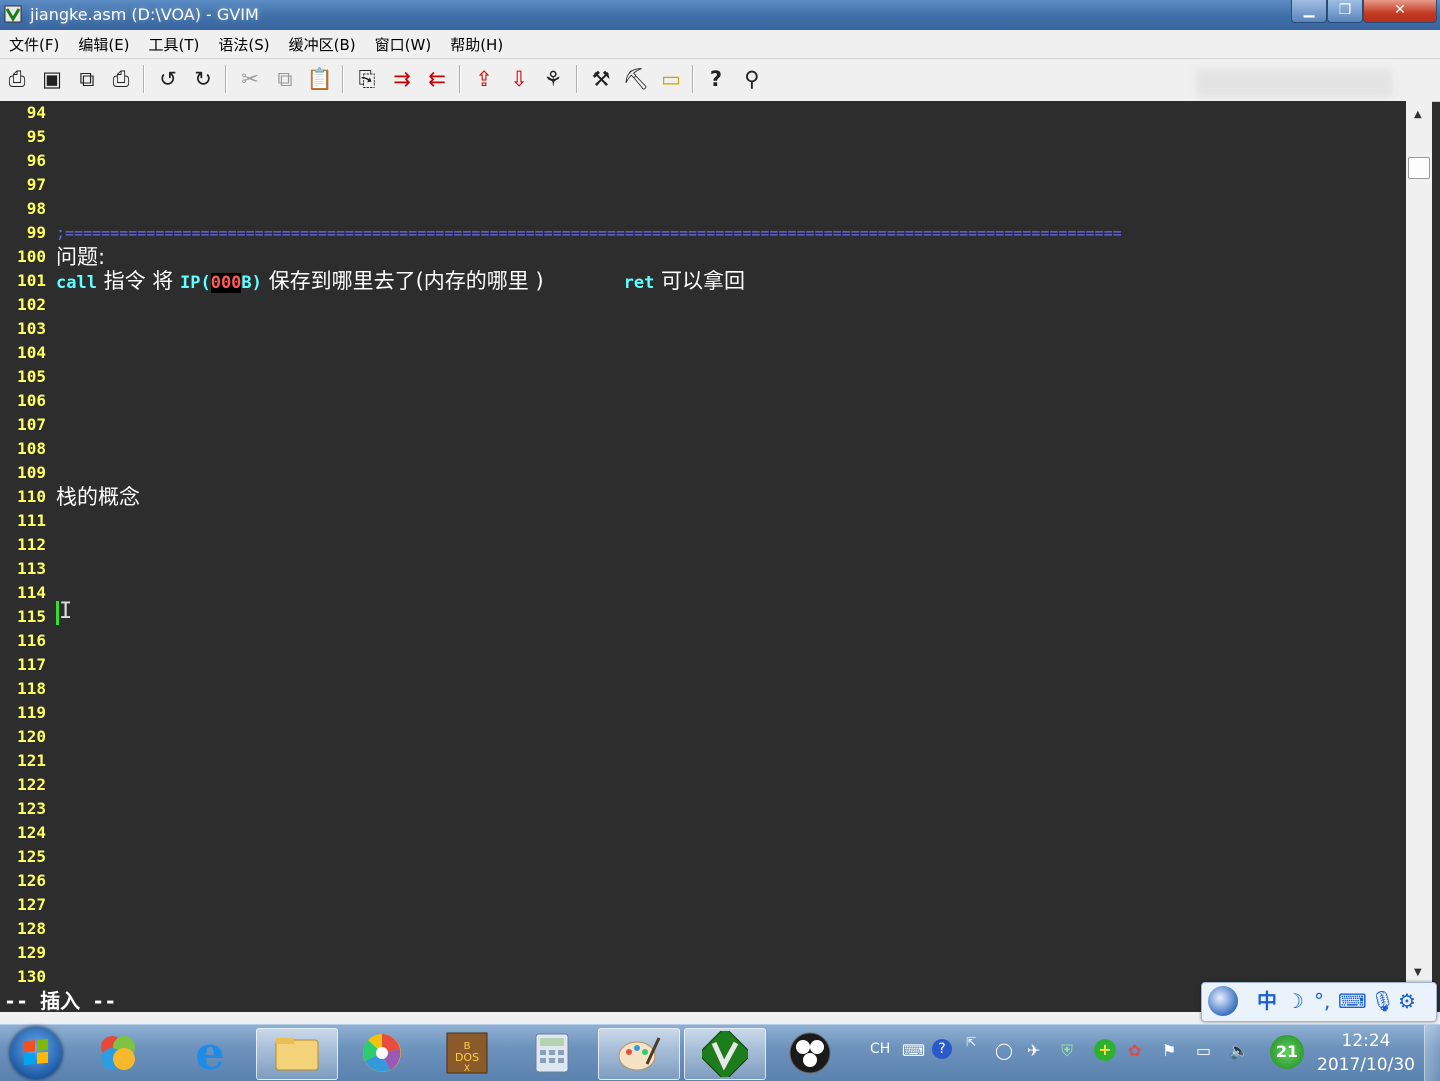  Describe the element at coordinates (880, 1049) in the screenshot. I see `language-indicator: CH` at that location.